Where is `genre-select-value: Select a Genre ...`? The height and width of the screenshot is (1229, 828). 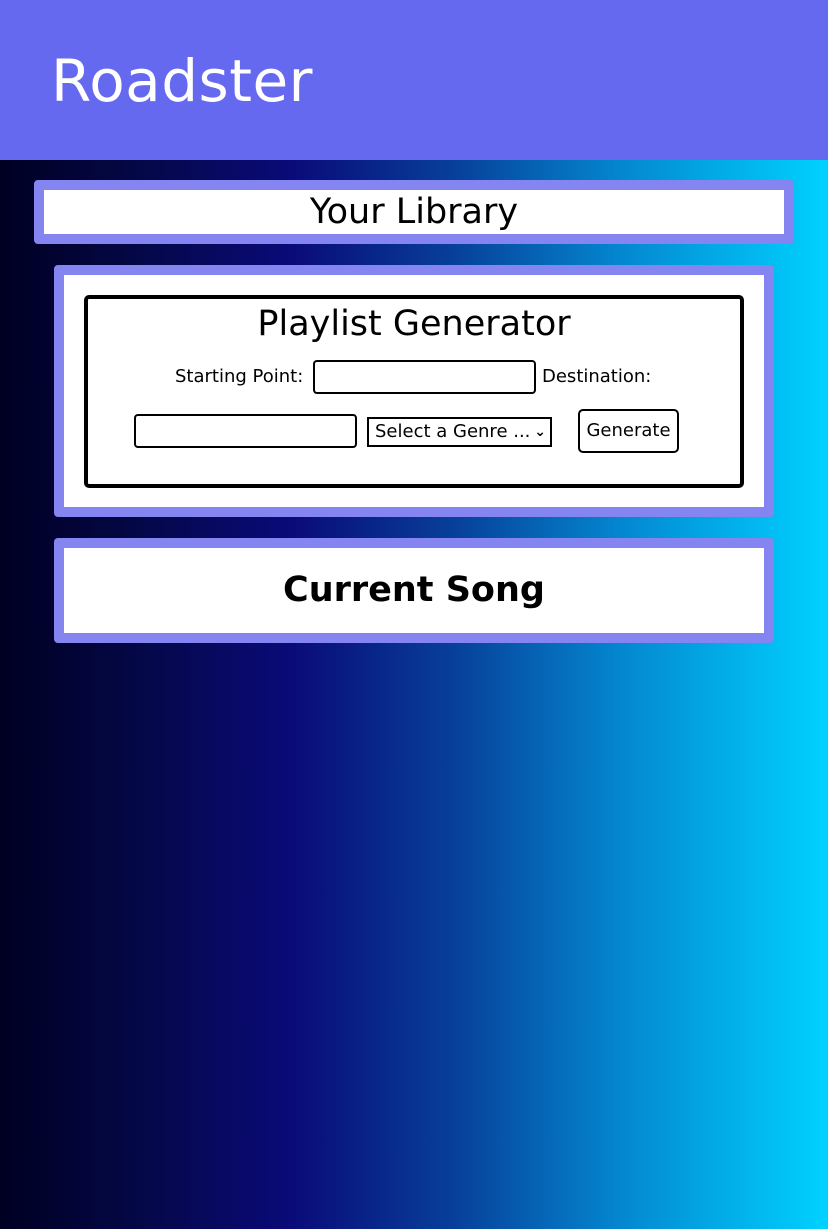
genre-select-value: Select a Genre ... is located at coordinates (453, 431).